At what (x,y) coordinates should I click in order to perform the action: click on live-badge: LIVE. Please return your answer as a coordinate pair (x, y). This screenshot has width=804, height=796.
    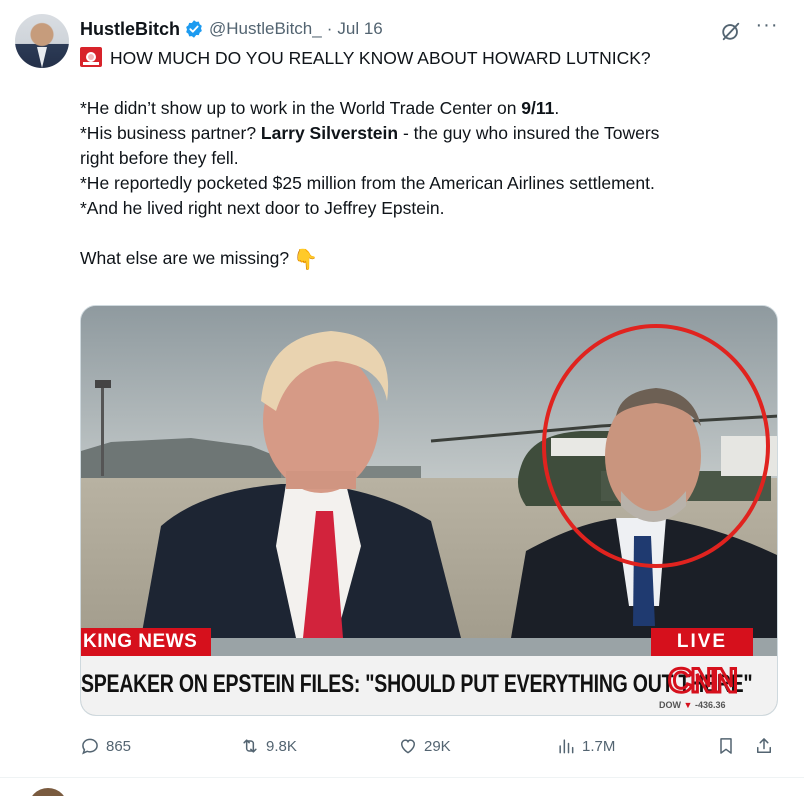
    Looking at the image, I should click on (702, 642).